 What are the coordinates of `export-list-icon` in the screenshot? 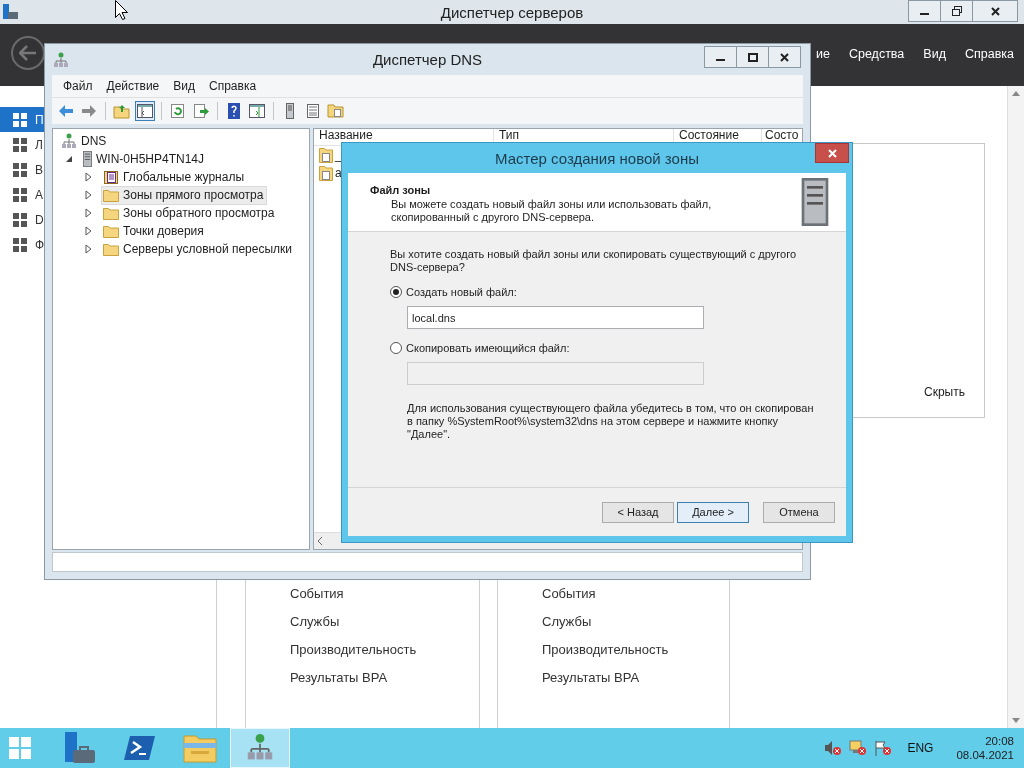 It's located at (201, 111).